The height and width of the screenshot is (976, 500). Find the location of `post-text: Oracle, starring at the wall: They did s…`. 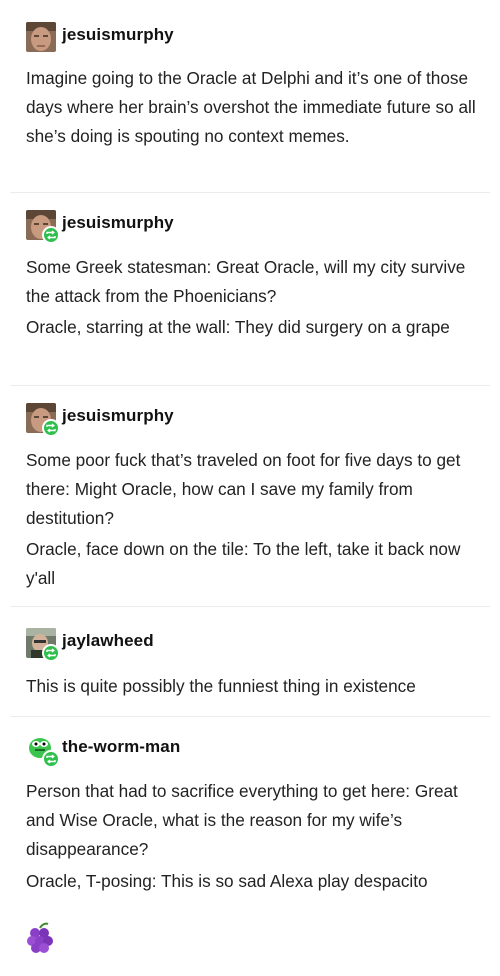

post-text: Oracle, starring at the wall: They did s… is located at coordinates (238, 327).